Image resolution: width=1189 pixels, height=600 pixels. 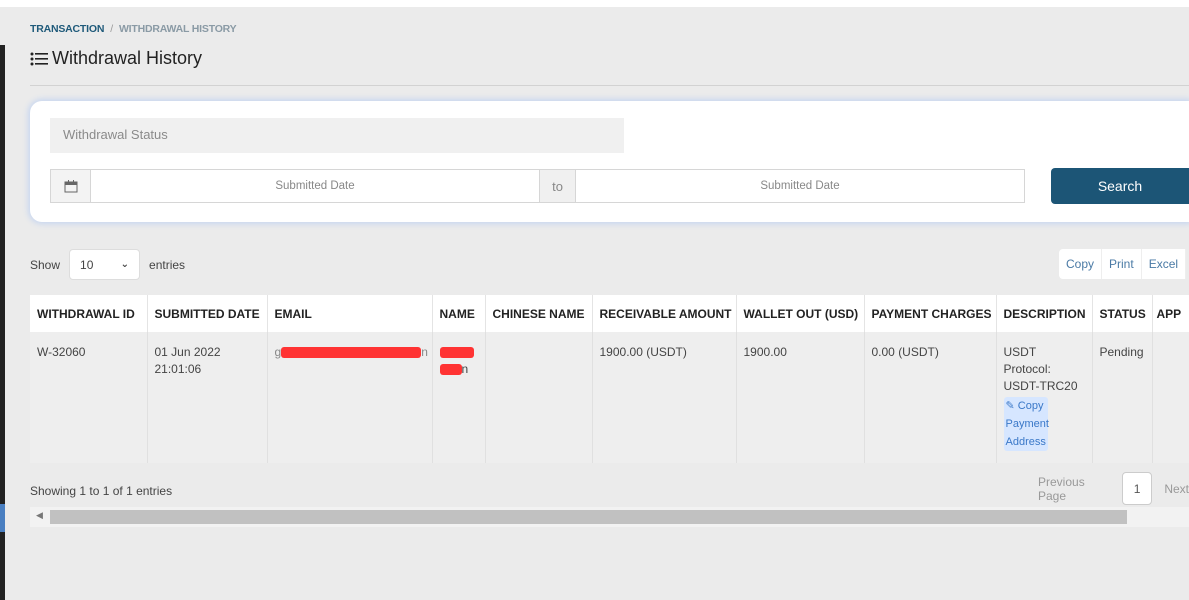 I want to click on desc-line: Protocol:, so click(x=1027, y=369).